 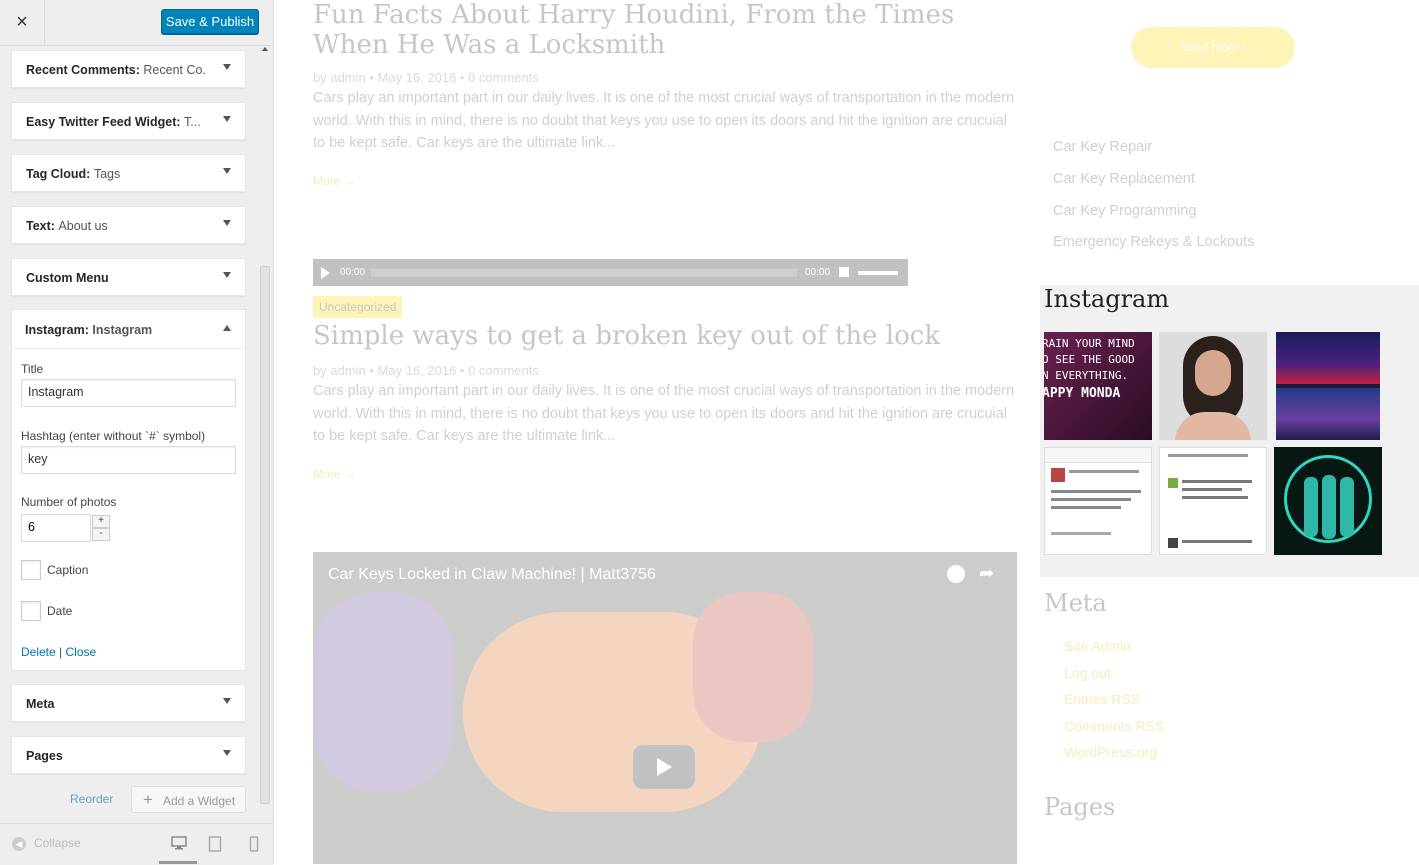 What do you see at coordinates (128, 460) in the screenshot?
I see `hashtag-input: key` at bounding box center [128, 460].